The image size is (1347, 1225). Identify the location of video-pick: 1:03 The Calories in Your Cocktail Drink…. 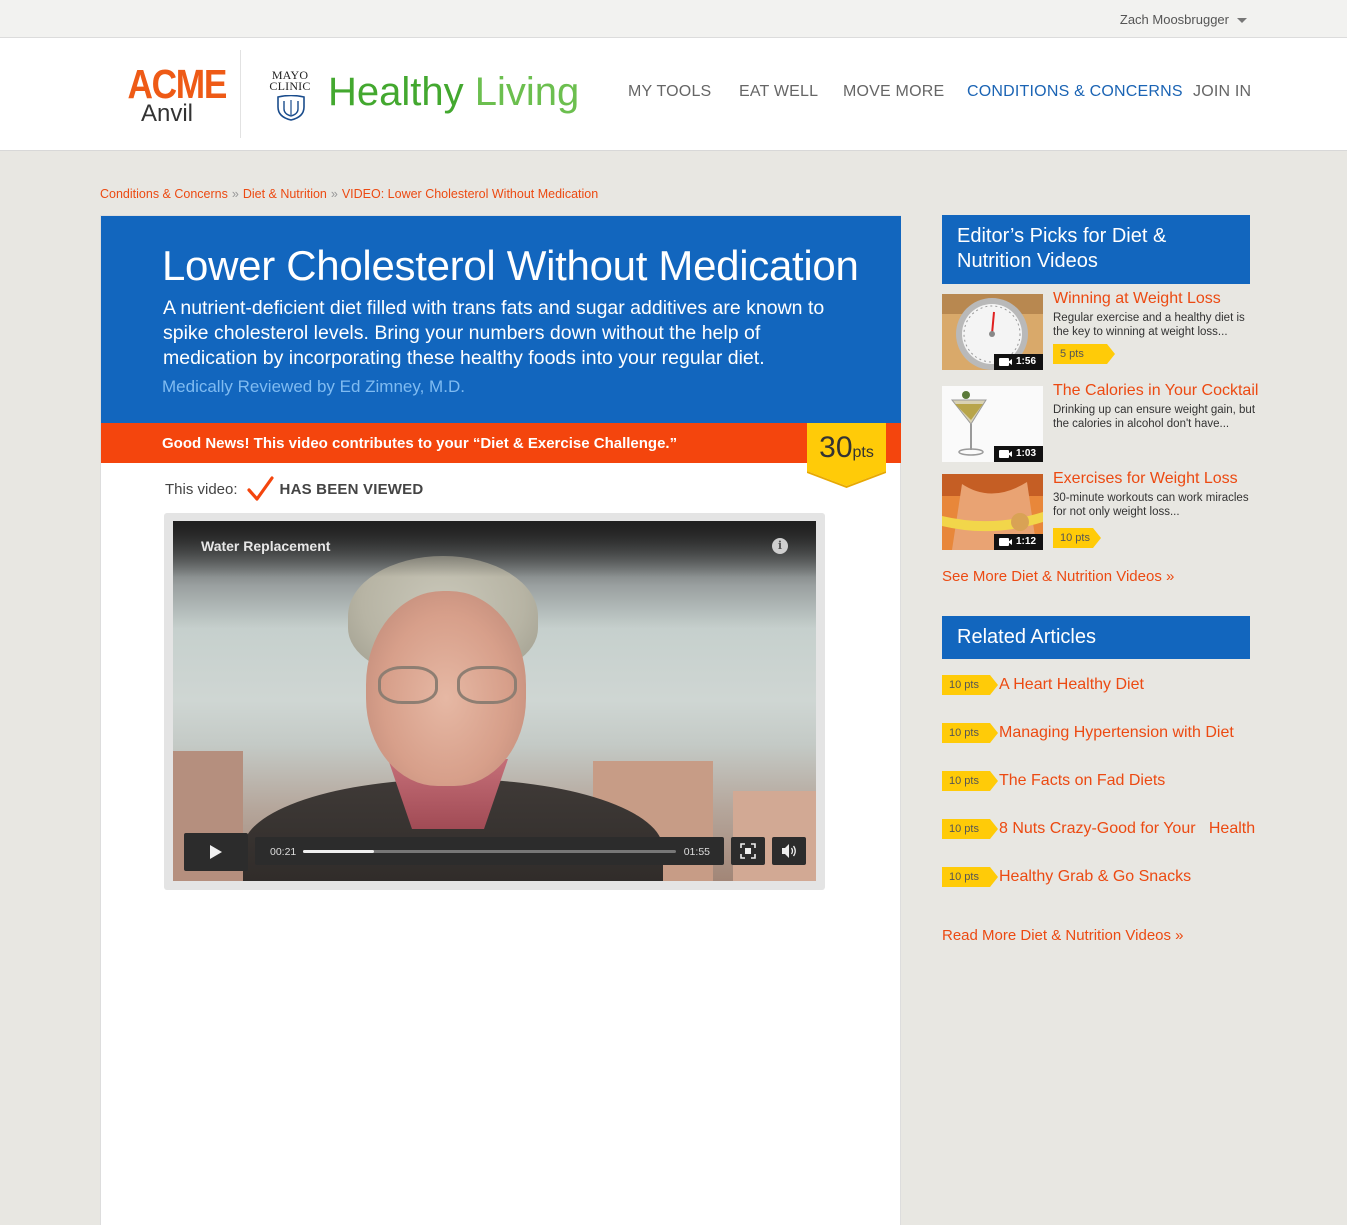
(1107, 422).